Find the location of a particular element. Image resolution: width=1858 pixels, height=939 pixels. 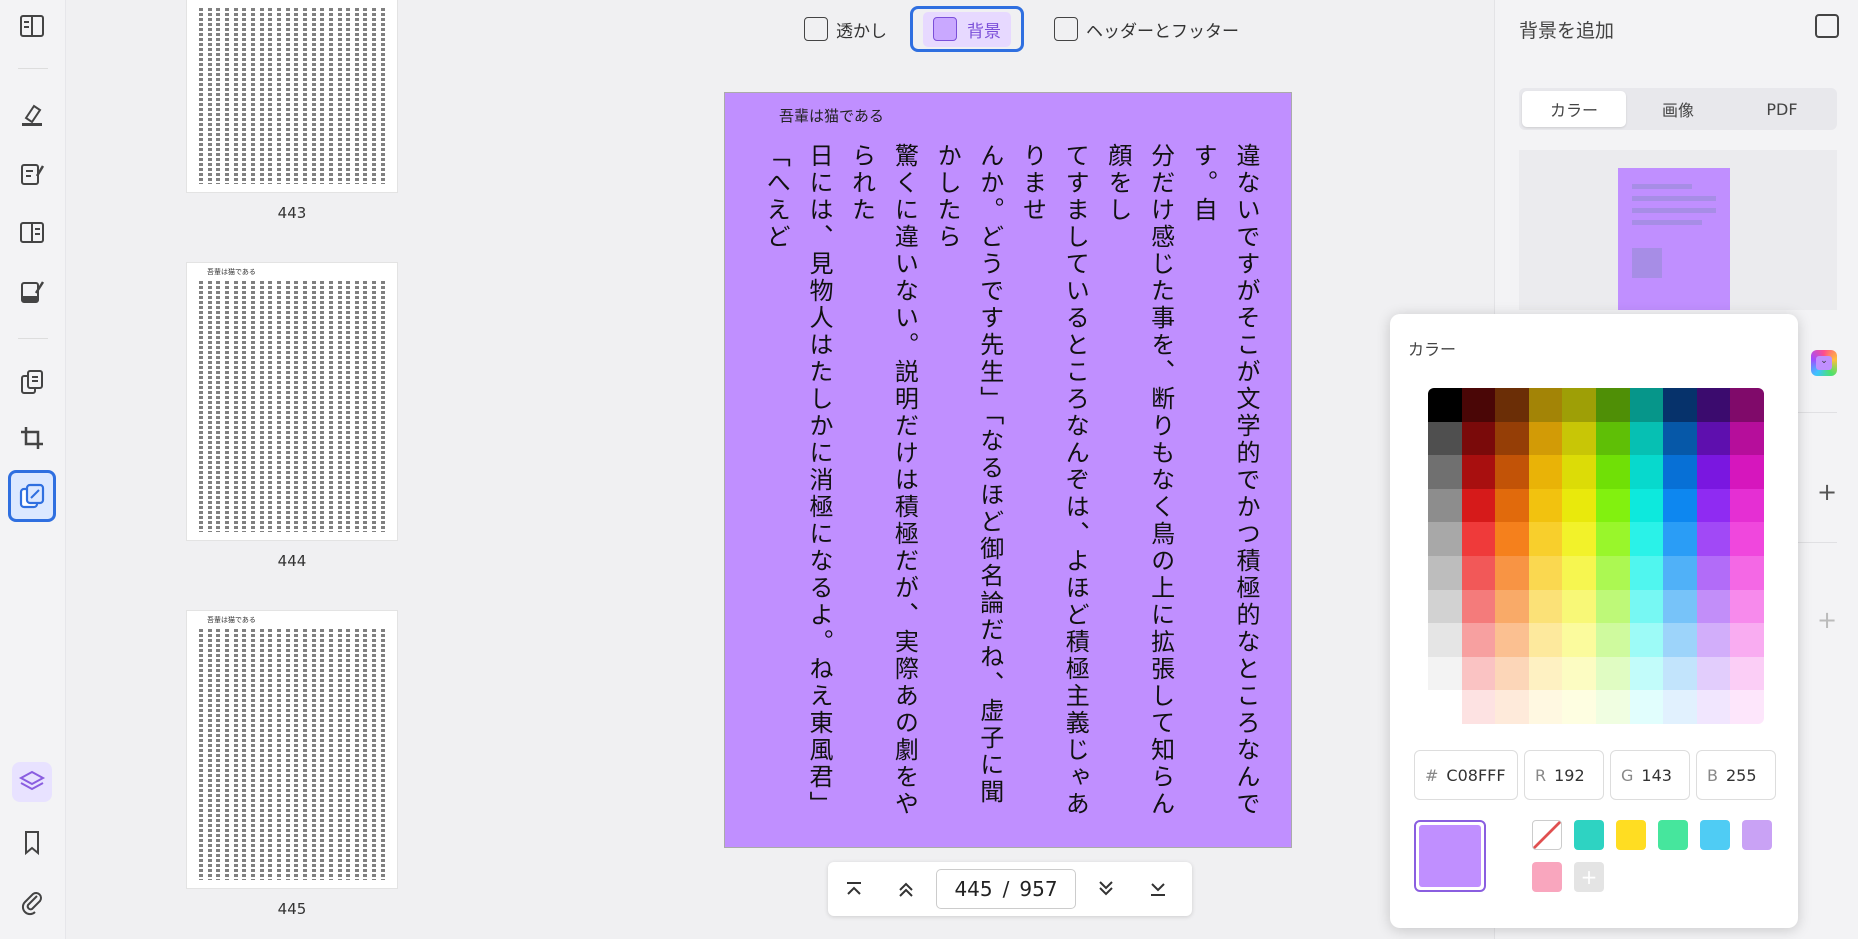

form-icon is located at coordinates (32, 232).